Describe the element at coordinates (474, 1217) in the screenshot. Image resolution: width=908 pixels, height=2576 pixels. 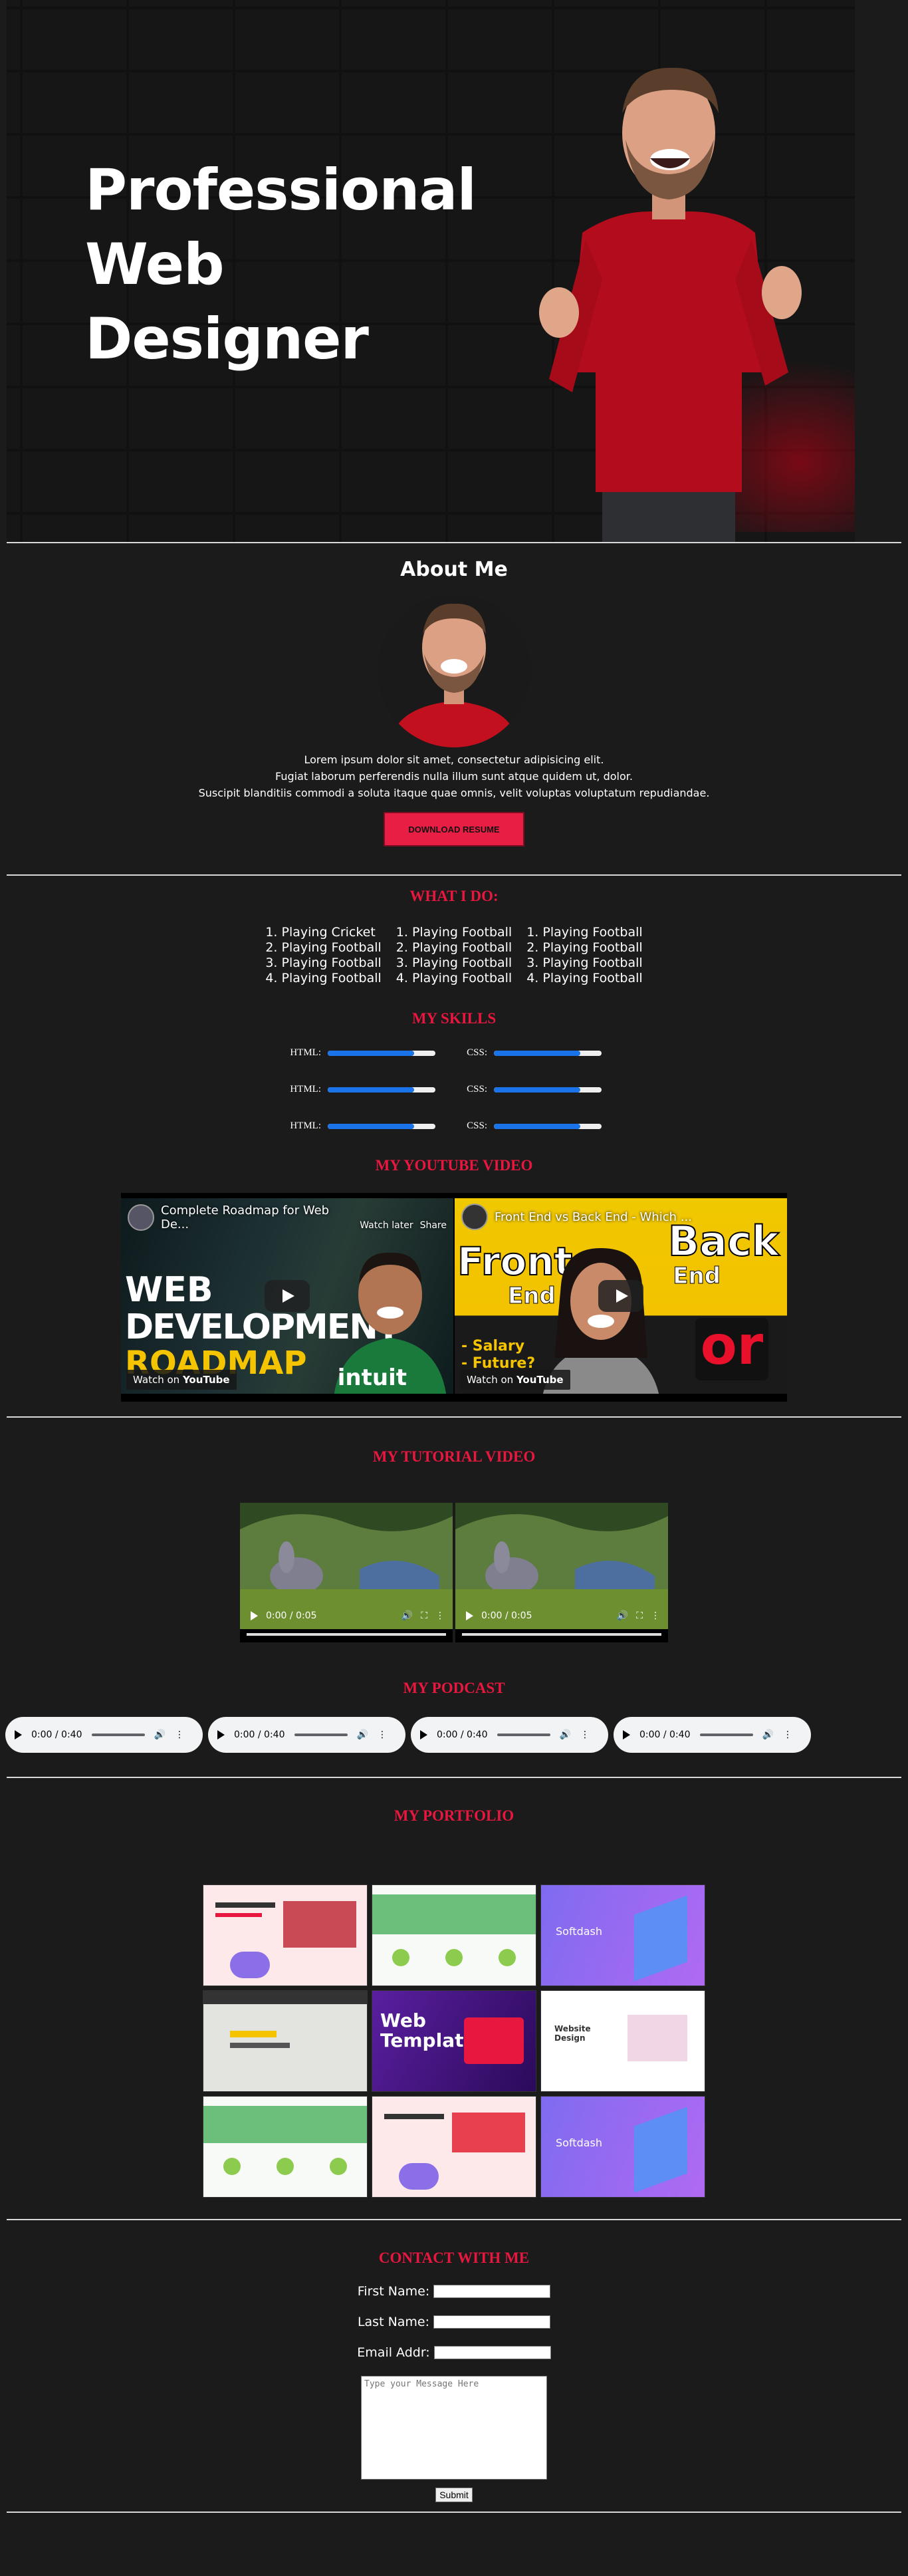
I see `channel-avatar` at that location.